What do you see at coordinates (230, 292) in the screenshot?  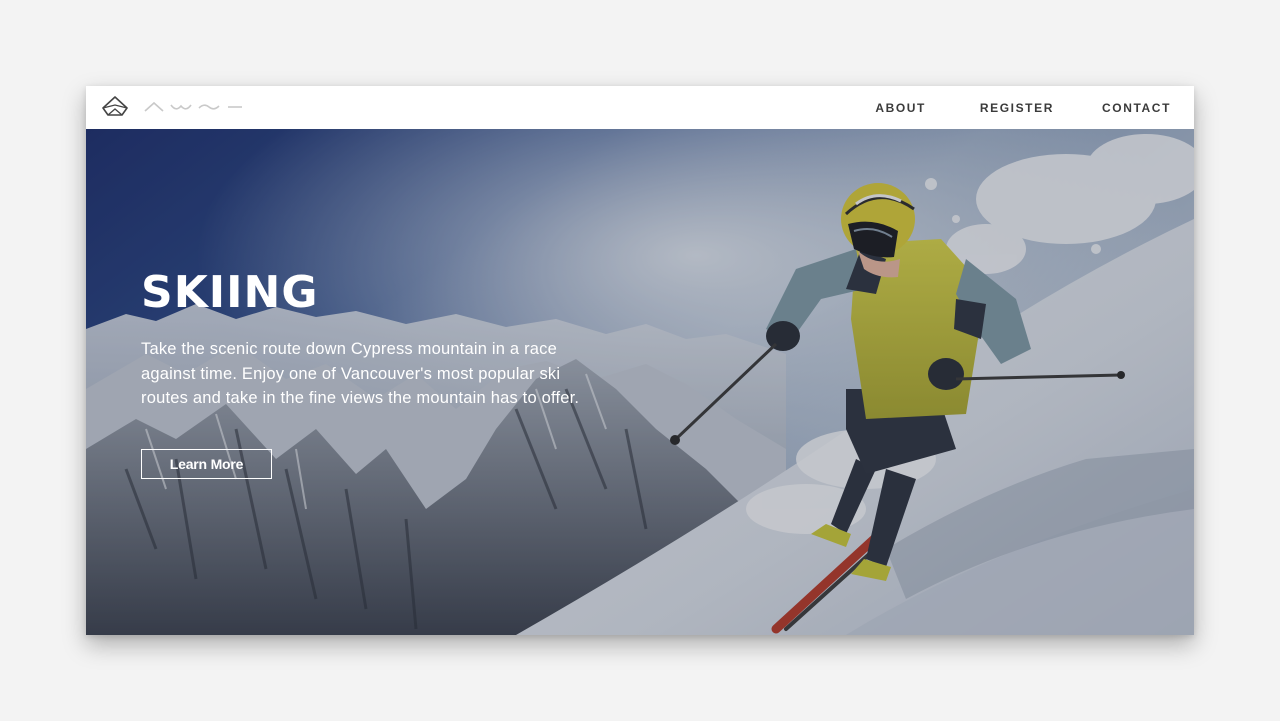 I see `hero-title: SKIING` at bounding box center [230, 292].